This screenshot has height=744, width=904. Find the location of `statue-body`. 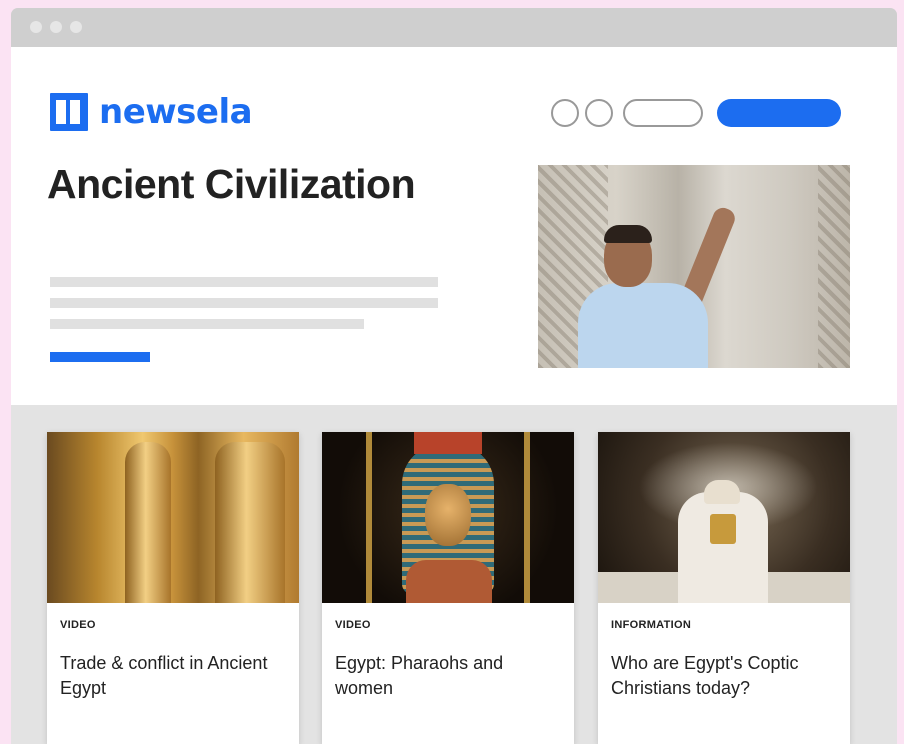

statue-body is located at coordinates (449, 581).